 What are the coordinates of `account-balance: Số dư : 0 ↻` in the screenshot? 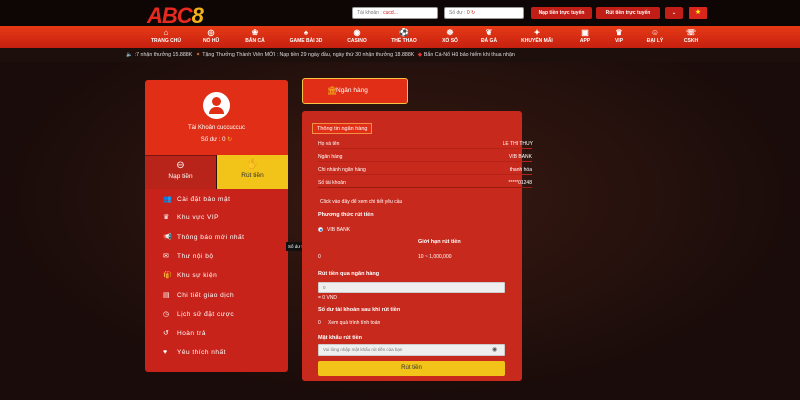 It's located at (216, 140).